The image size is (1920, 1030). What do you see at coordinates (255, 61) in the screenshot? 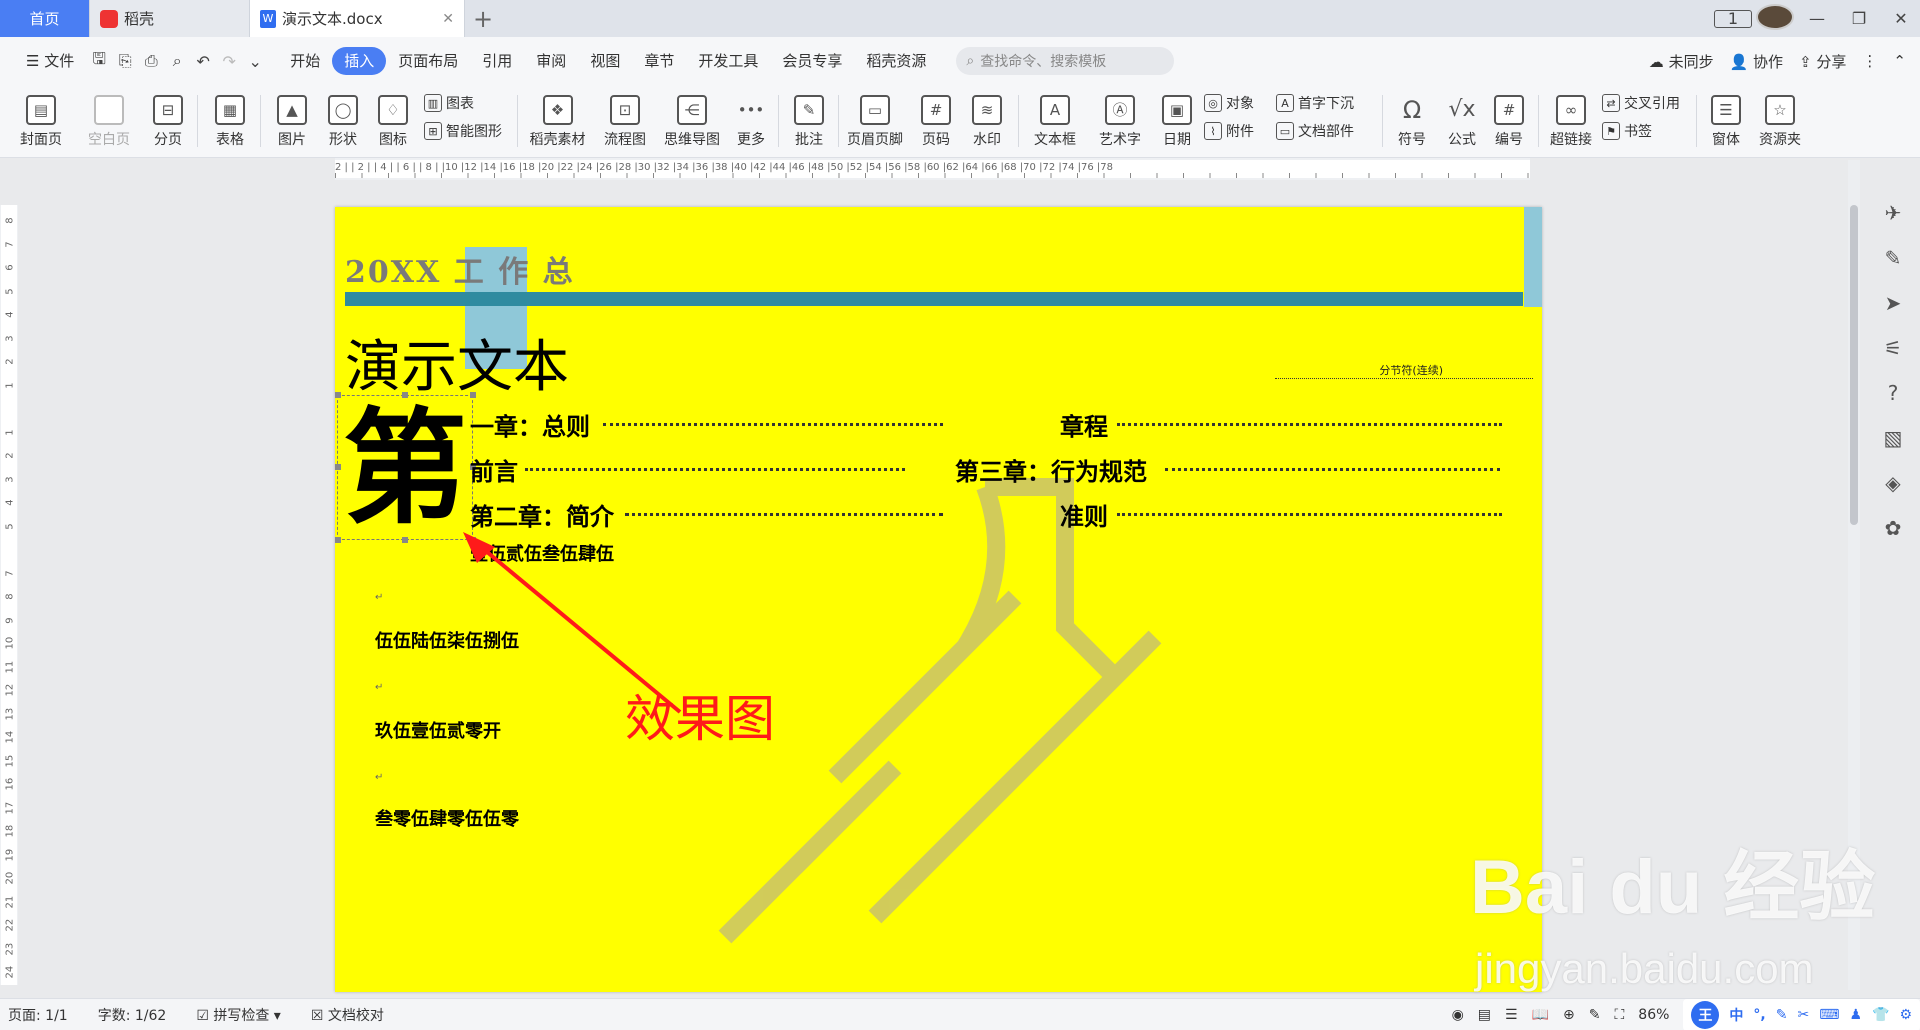
I see `customize-chevron-icon: ⌄` at bounding box center [255, 61].